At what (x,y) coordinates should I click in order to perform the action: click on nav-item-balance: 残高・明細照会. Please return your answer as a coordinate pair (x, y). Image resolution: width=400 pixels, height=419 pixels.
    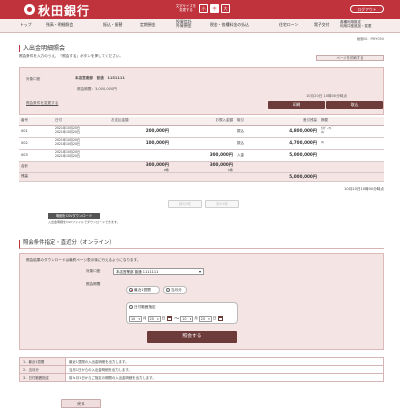
    Looking at the image, I should click on (59, 24).